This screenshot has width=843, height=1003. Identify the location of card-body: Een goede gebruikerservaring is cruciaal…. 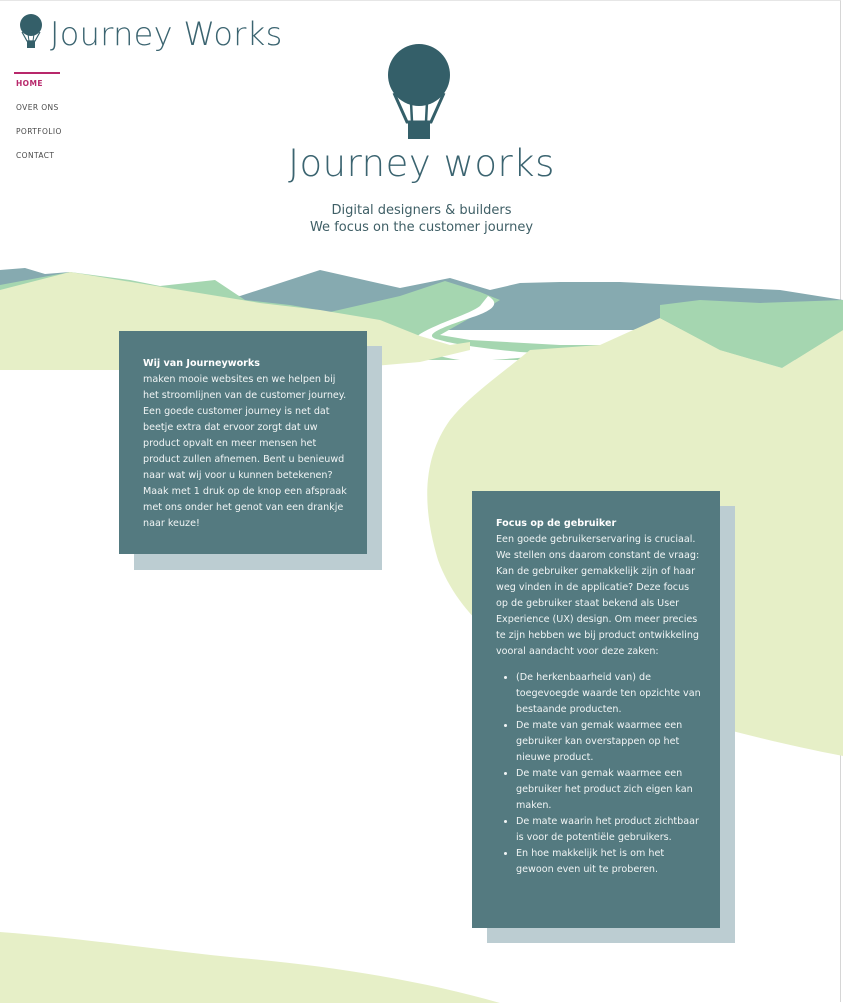
(598, 595).